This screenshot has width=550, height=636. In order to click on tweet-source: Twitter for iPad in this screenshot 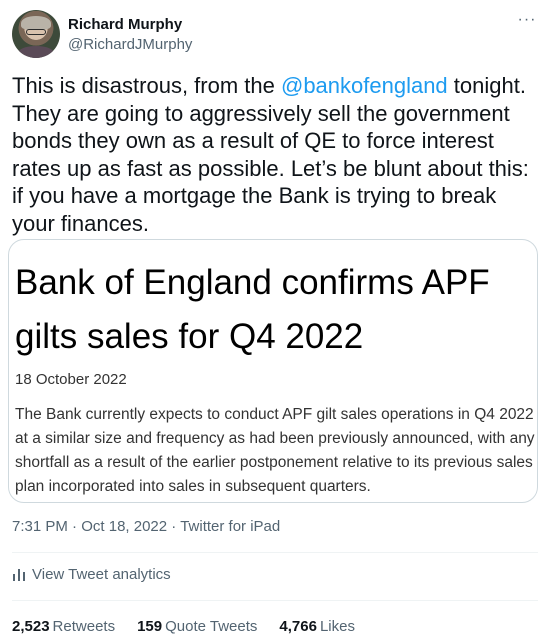, I will do `click(230, 526)`.